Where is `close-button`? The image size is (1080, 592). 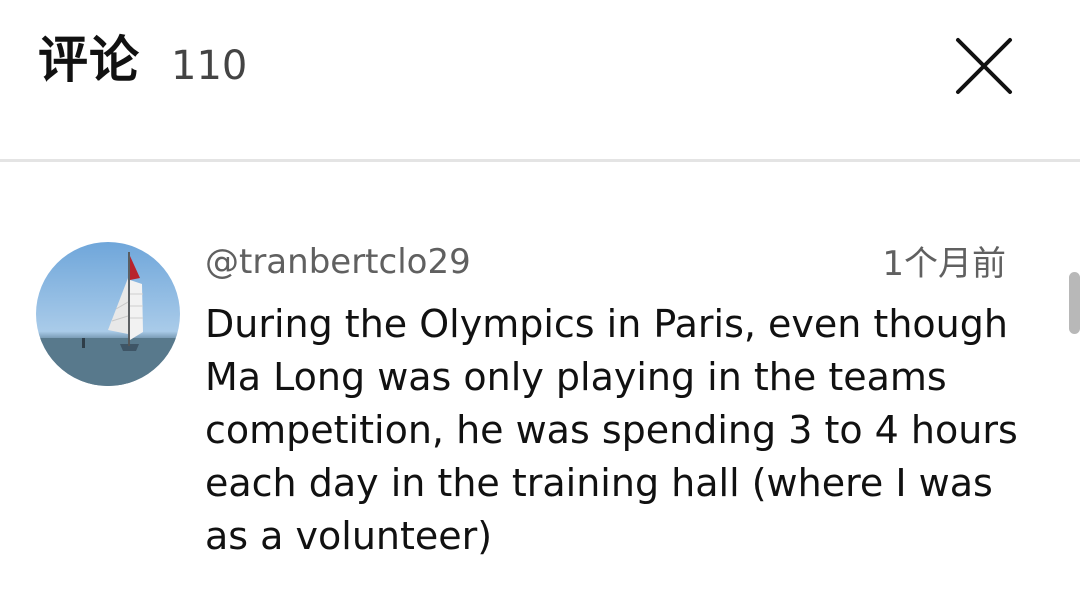 close-button is located at coordinates (984, 66).